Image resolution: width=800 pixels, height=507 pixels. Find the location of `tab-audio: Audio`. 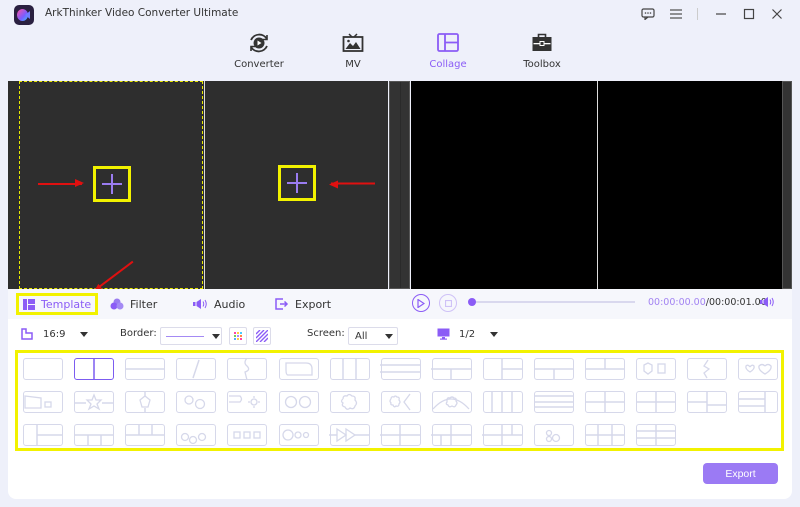

tab-audio: Audio is located at coordinates (219, 304).